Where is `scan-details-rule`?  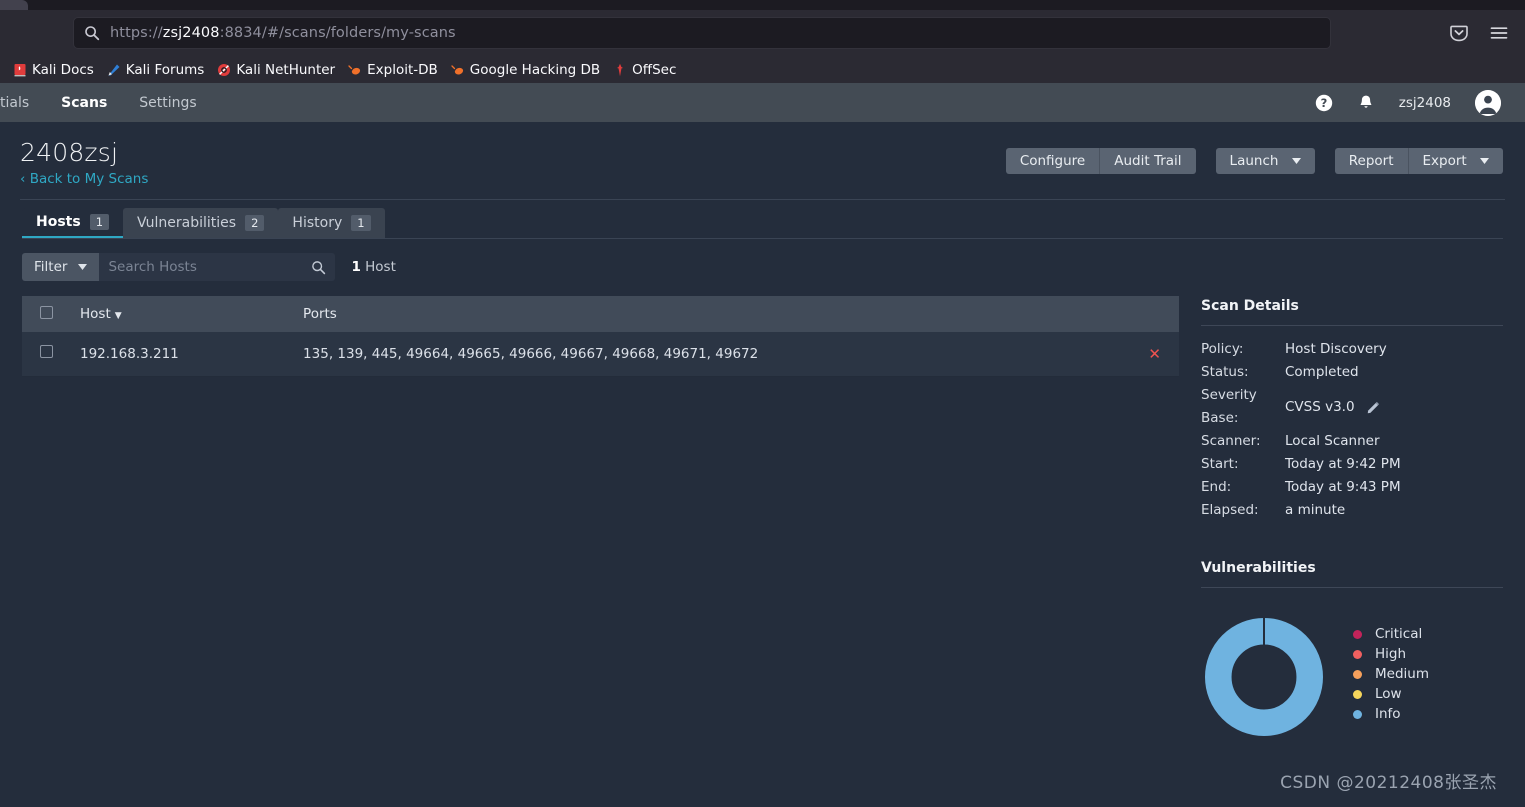
scan-details-rule is located at coordinates (1352, 325).